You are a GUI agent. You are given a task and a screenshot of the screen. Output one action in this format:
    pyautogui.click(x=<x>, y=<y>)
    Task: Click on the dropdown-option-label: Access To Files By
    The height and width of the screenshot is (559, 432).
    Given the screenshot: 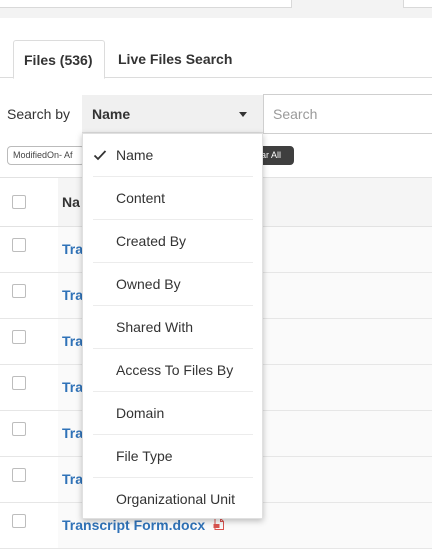 What is the action you would take?
    pyautogui.click(x=175, y=370)
    